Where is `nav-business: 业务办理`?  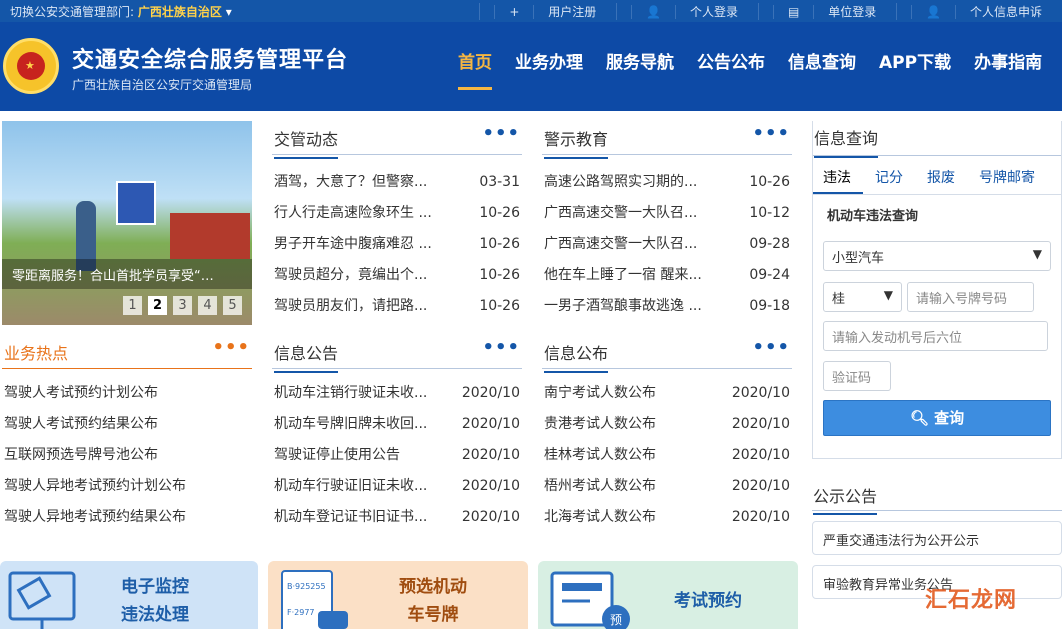 nav-business: 业务办理 is located at coordinates (549, 69).